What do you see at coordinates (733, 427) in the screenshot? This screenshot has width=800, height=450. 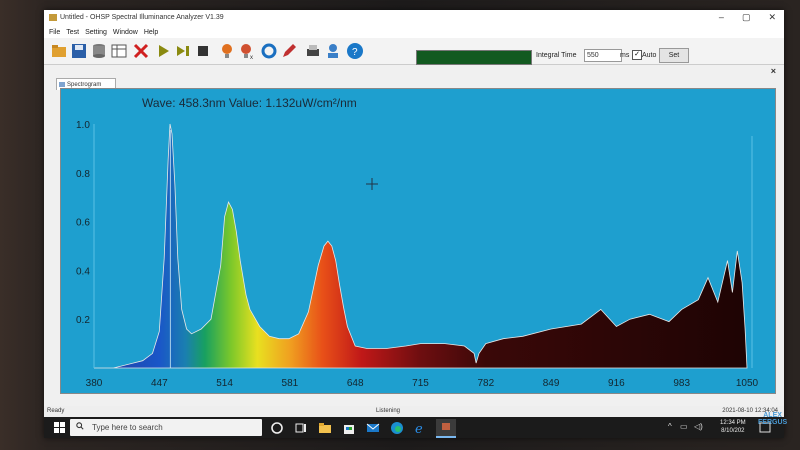 I see `taskbar-clock: 12:34 PM 8/10/202` at bounding box center [733, 427].